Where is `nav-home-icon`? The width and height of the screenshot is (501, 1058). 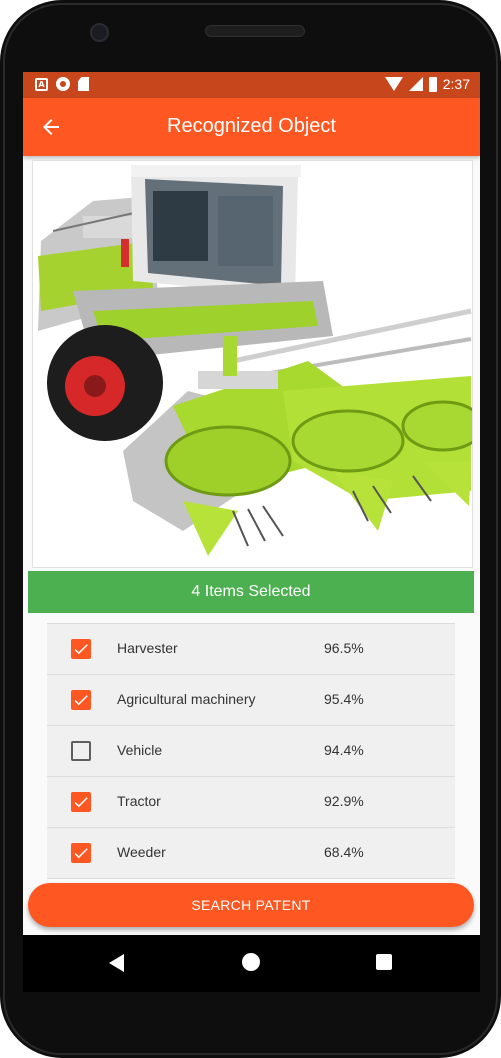 nav-home-icon is located at coordinates (251, 962).